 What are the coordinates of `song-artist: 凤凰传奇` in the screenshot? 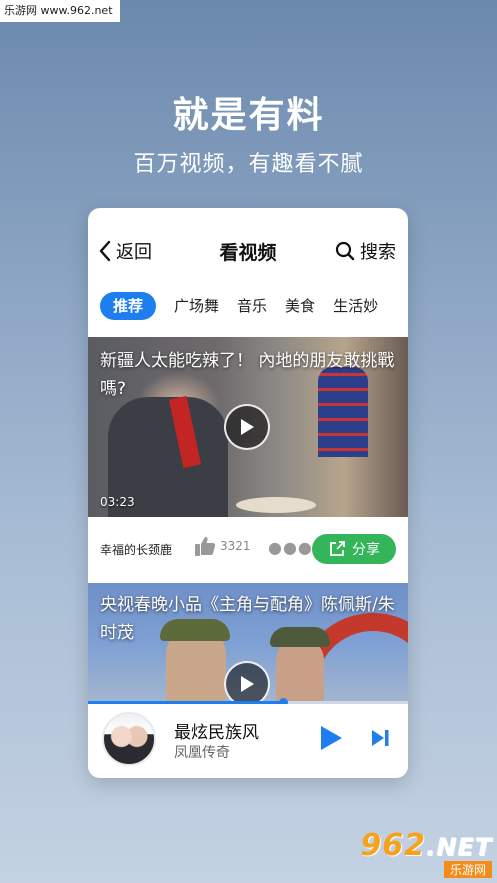 It's located at (202, 753).